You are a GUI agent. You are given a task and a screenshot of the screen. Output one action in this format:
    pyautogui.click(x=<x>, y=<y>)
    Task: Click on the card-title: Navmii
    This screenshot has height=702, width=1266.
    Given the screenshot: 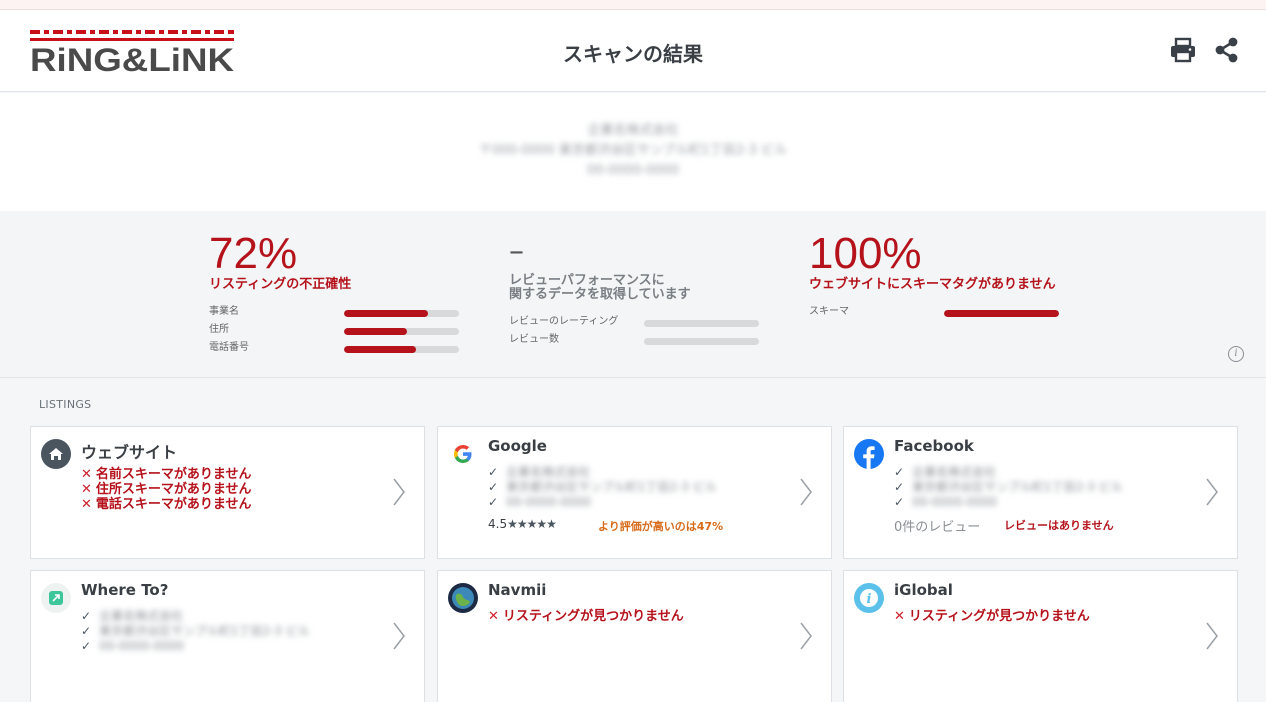 What is the action you would take?
    pyautogui.click(x=517, y=590)
    